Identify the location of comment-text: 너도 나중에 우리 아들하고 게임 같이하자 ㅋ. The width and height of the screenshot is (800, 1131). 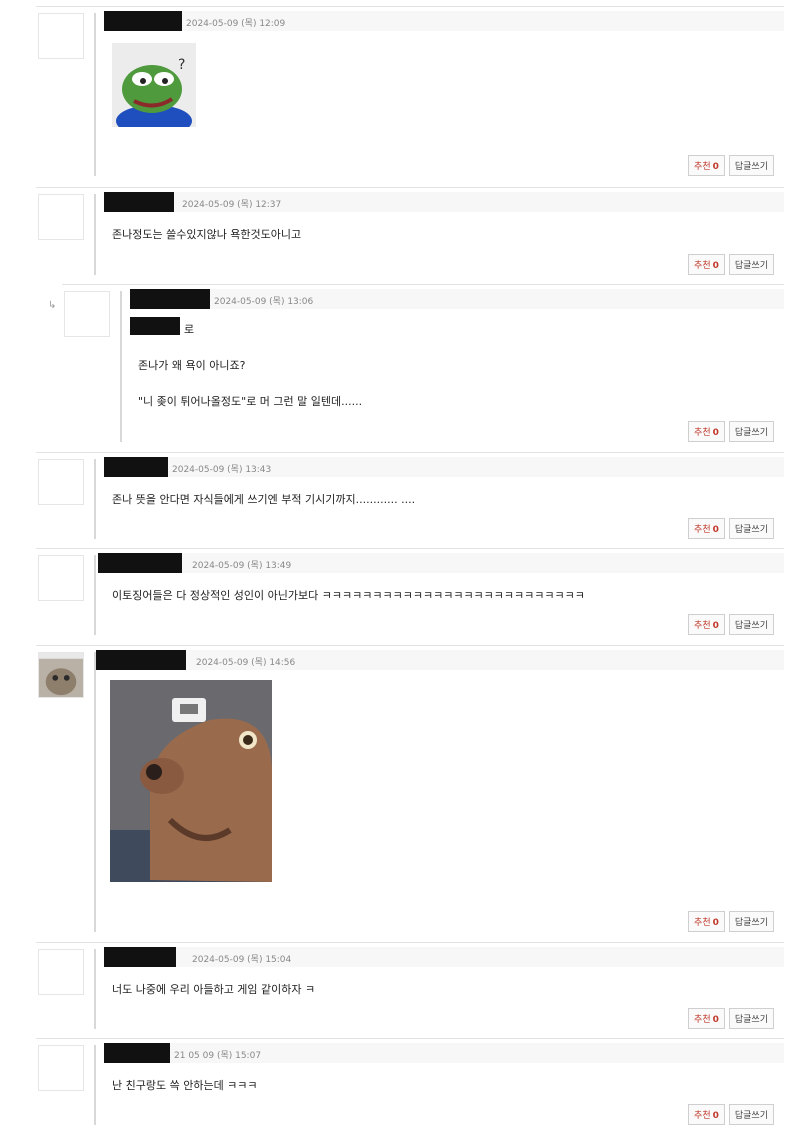
(214, 989).